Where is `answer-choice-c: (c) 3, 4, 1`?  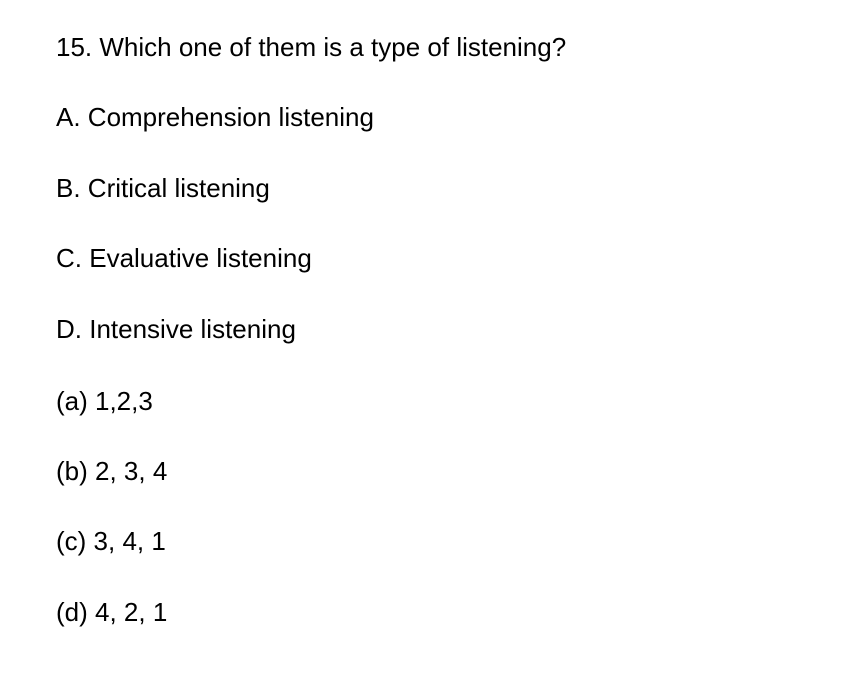
answer-choice-c: (c) 3, 4, 1 is located at coordinates (111, 541).